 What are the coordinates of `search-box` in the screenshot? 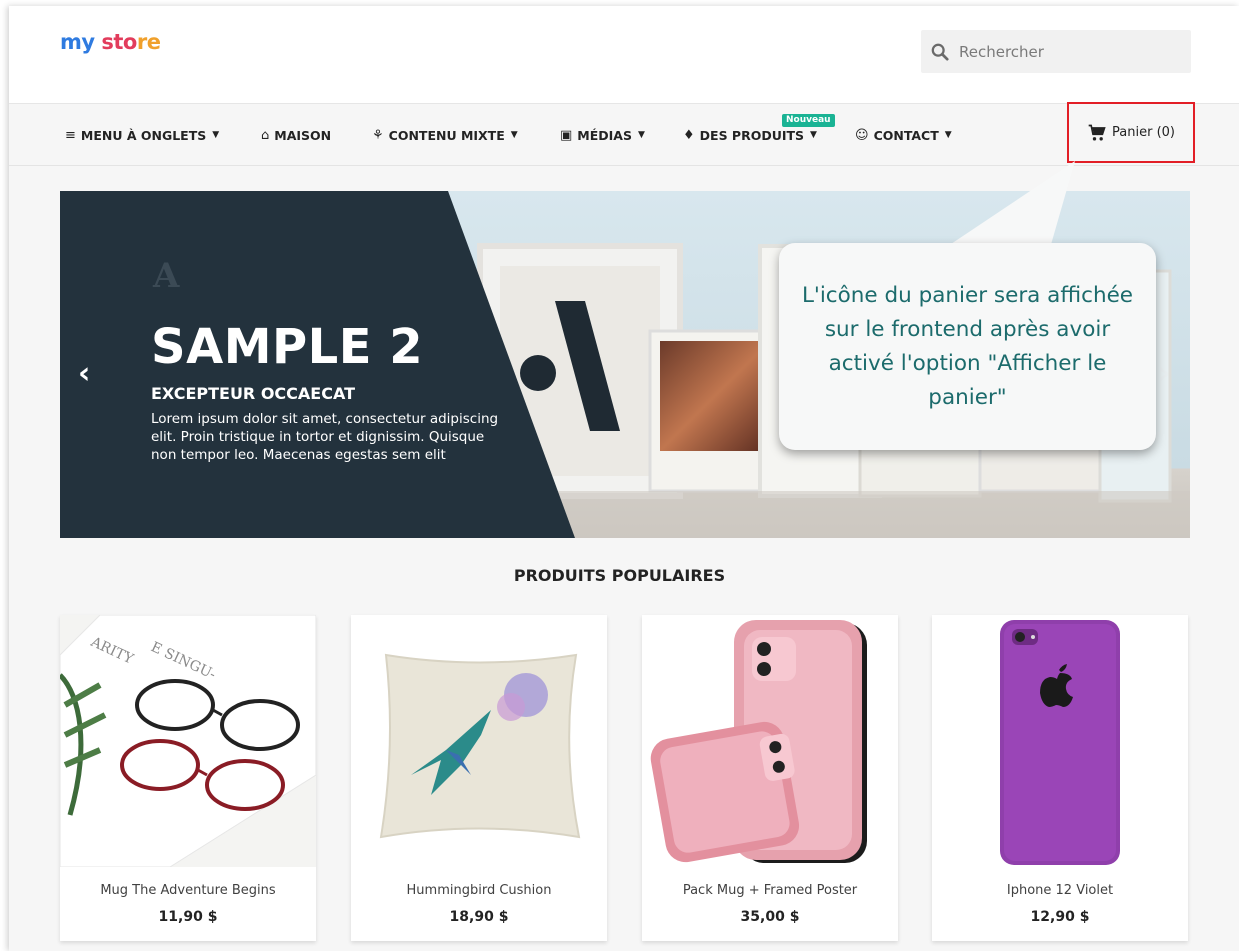 It's located at (1056, 51).